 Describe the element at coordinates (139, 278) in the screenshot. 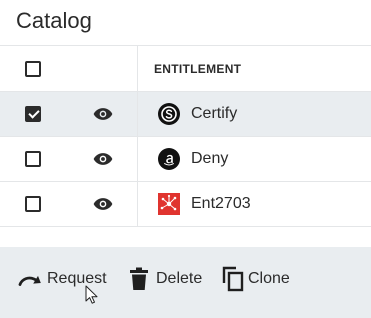

I see `trash-icon` at that location.